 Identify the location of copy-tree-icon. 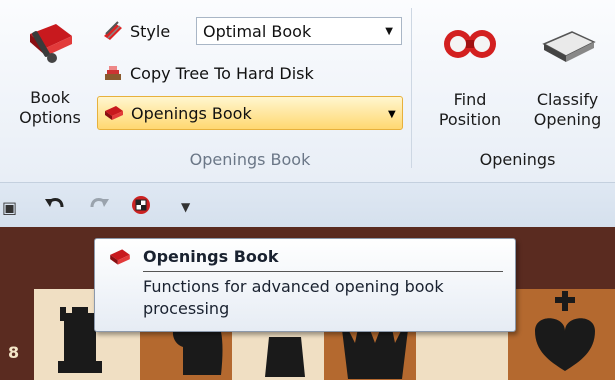
(113, 73).